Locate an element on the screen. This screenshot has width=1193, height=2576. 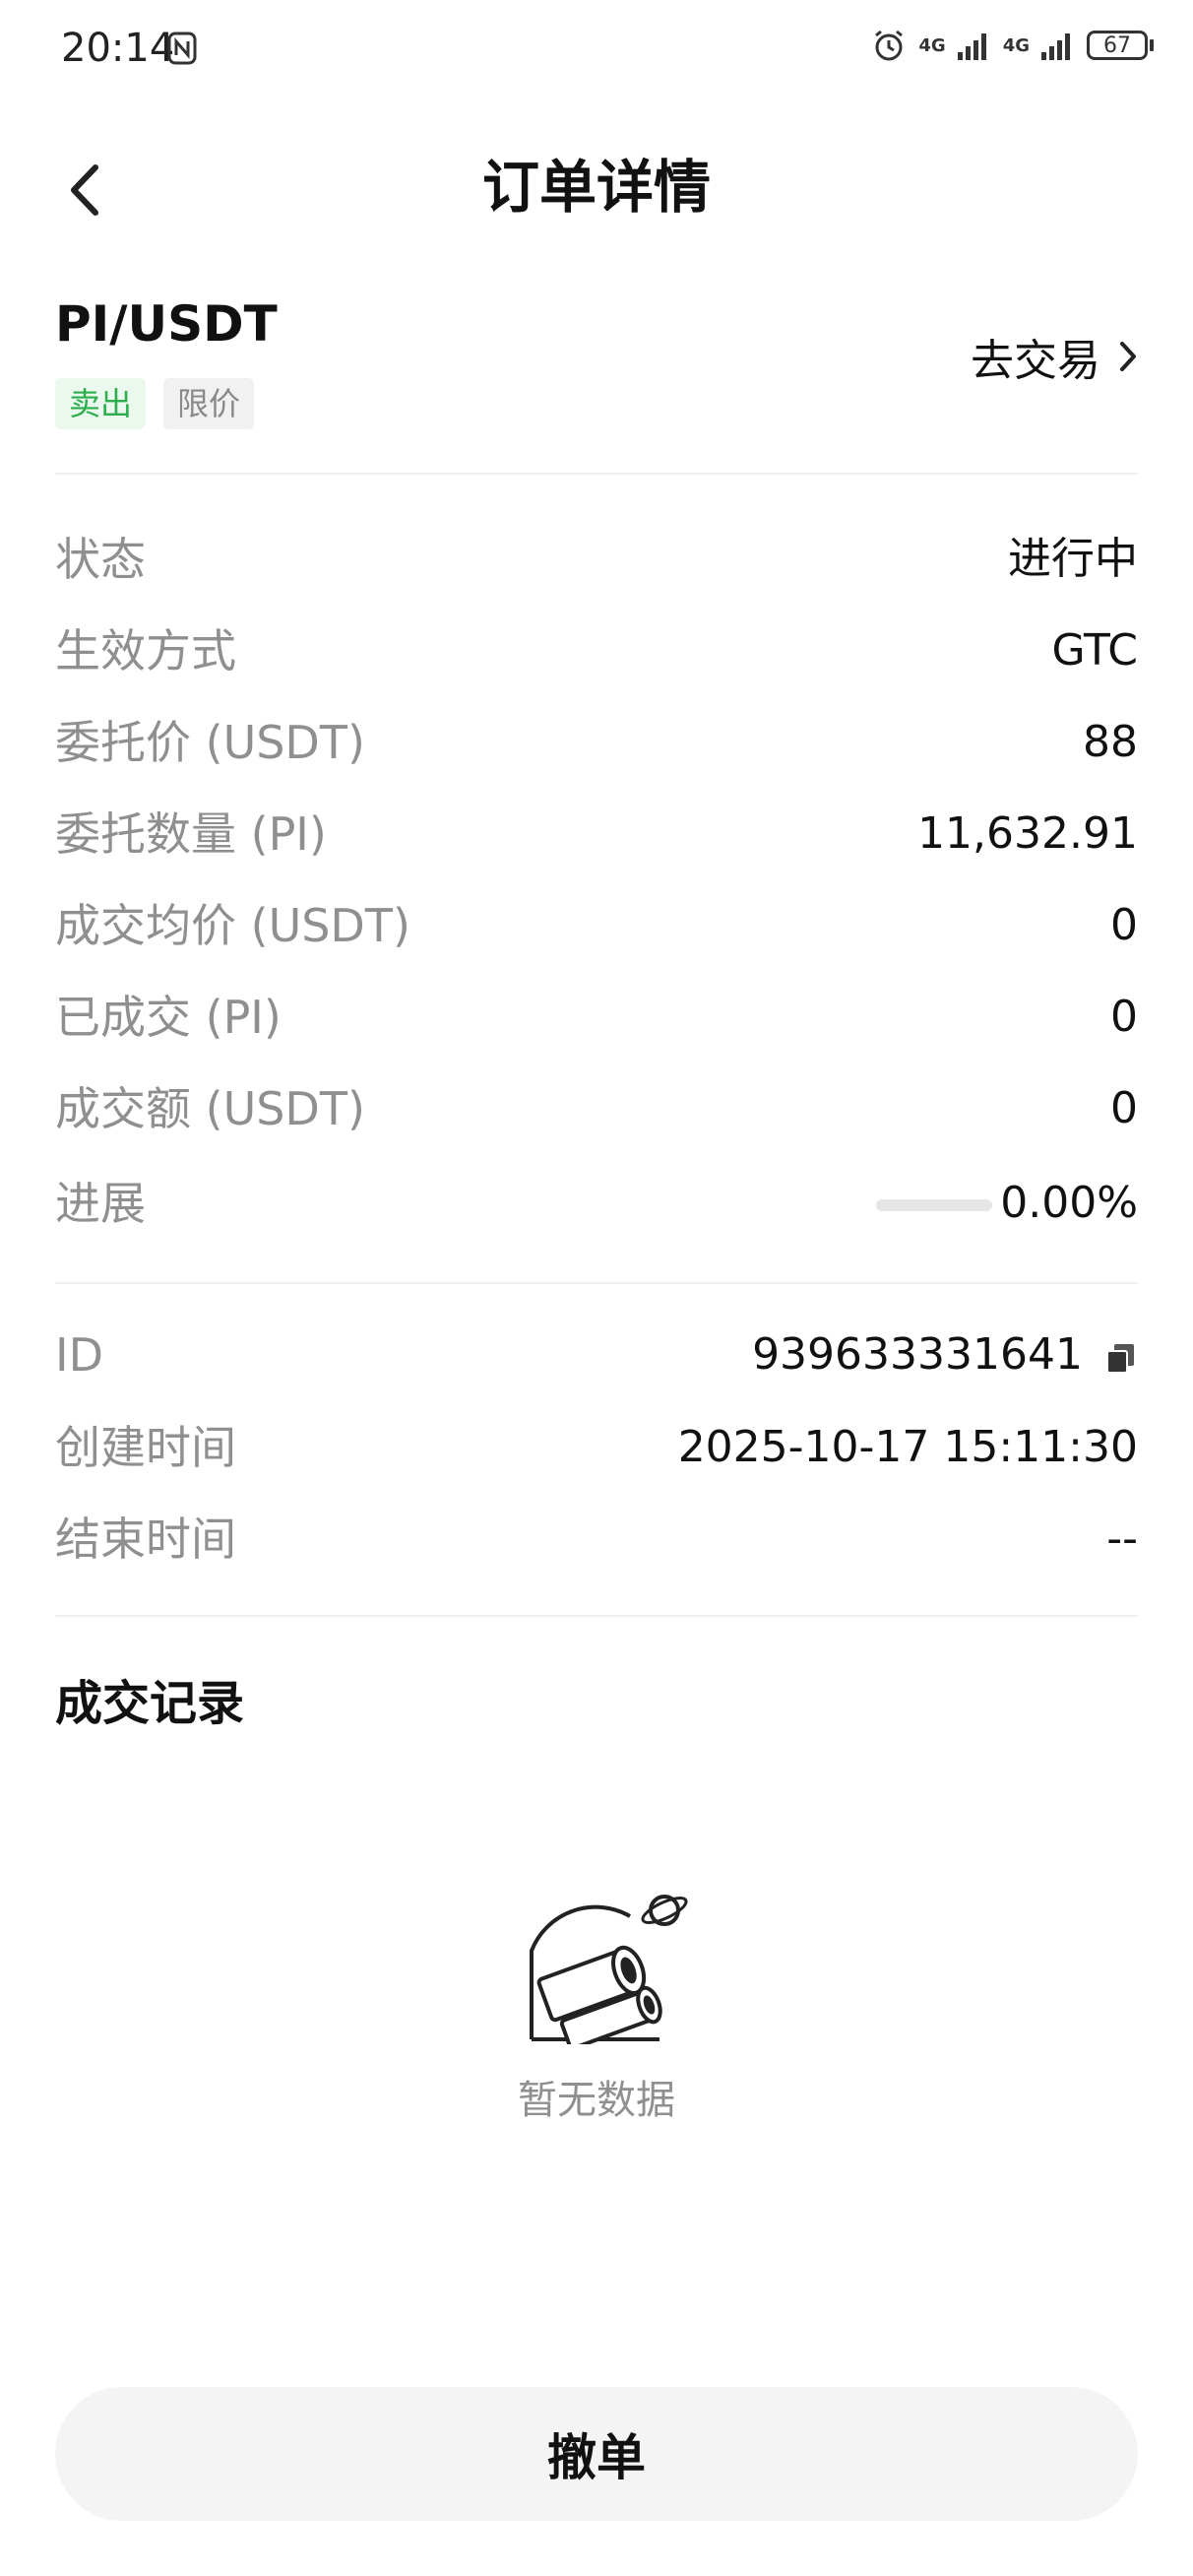
order-type-badge: 限价 is located at coordinates (209, 403).